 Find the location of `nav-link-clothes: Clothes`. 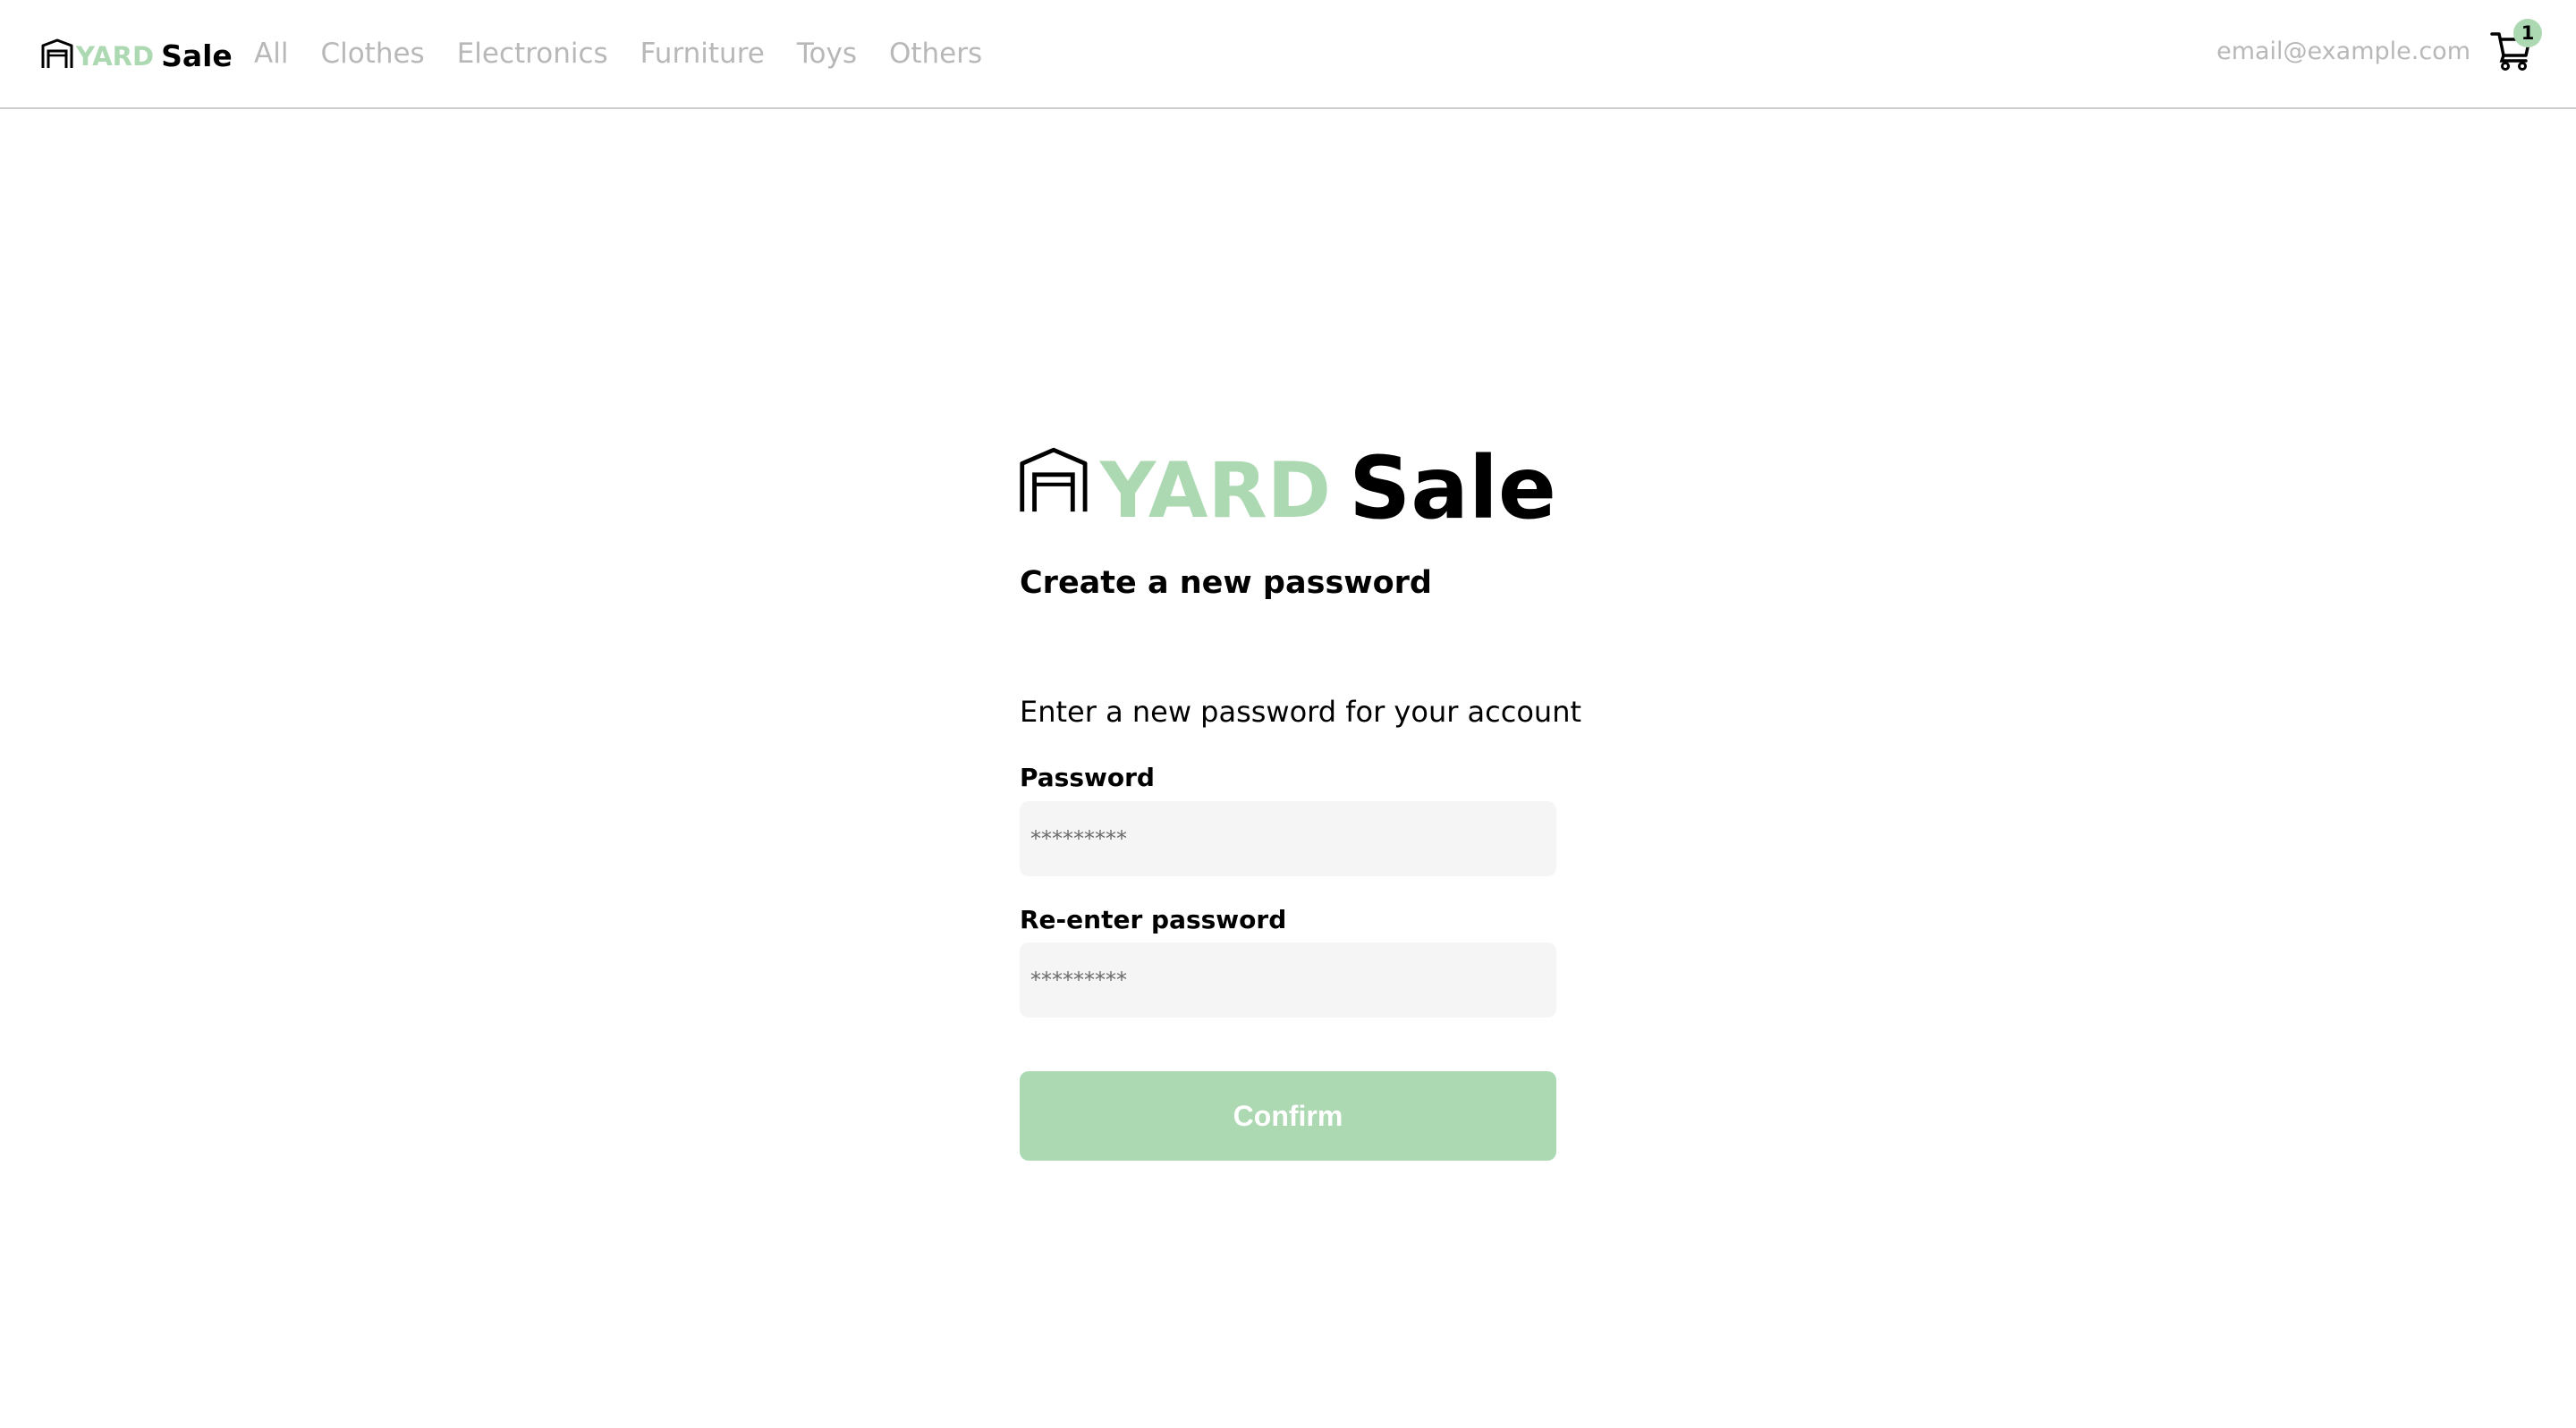

nav-link-clothes: Clothes is located at coordinates (372, 53).